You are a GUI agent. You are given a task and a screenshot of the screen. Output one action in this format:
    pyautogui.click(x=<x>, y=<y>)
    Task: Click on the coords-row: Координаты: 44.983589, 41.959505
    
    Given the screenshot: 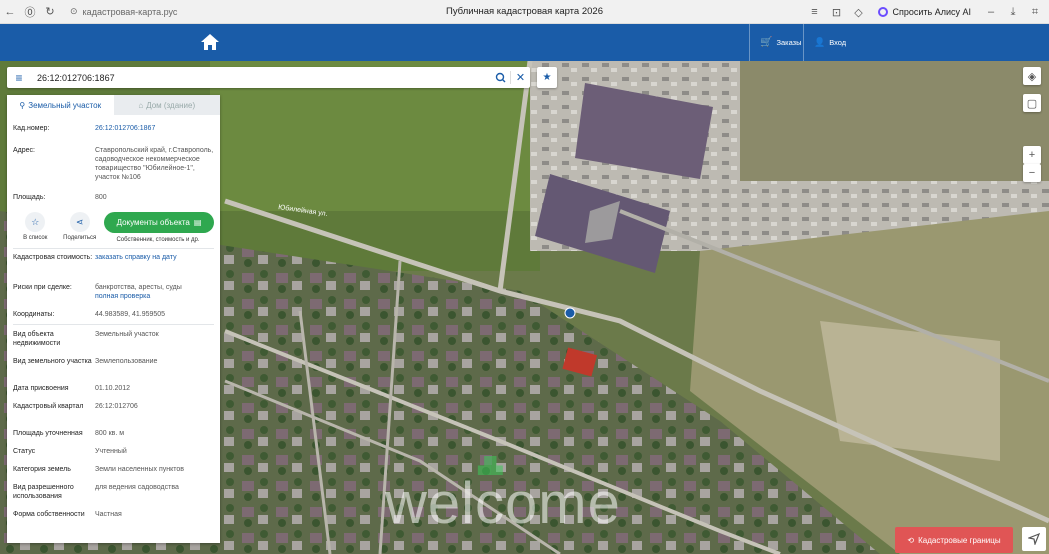 What is the action you would take?
    pyautogui.click(x=113, y=317)
    